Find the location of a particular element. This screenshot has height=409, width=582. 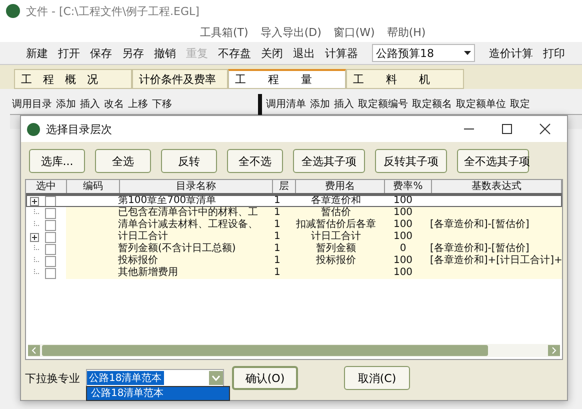

specialty-dropdown: 公路18清单范本 is located at coordinates (155, 378).